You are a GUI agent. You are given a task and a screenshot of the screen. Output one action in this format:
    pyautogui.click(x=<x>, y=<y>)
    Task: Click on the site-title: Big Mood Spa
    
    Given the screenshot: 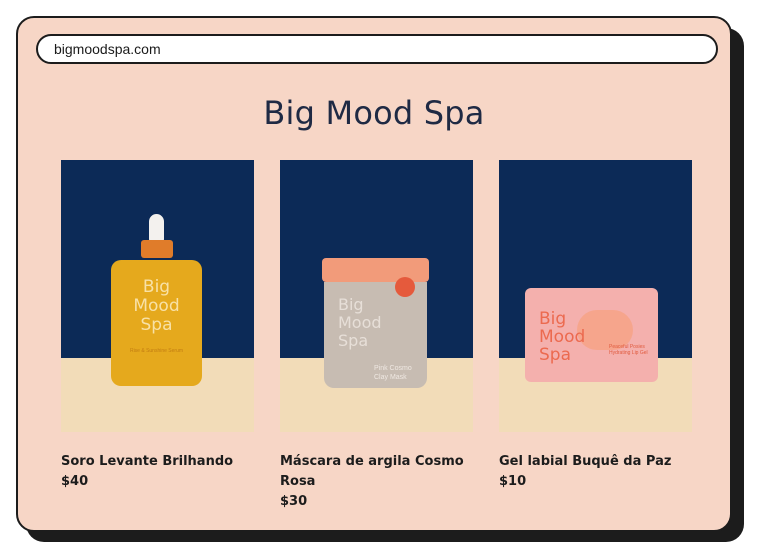 What is the action you would take?
    pyautogui.click(x=374, y=113)
    